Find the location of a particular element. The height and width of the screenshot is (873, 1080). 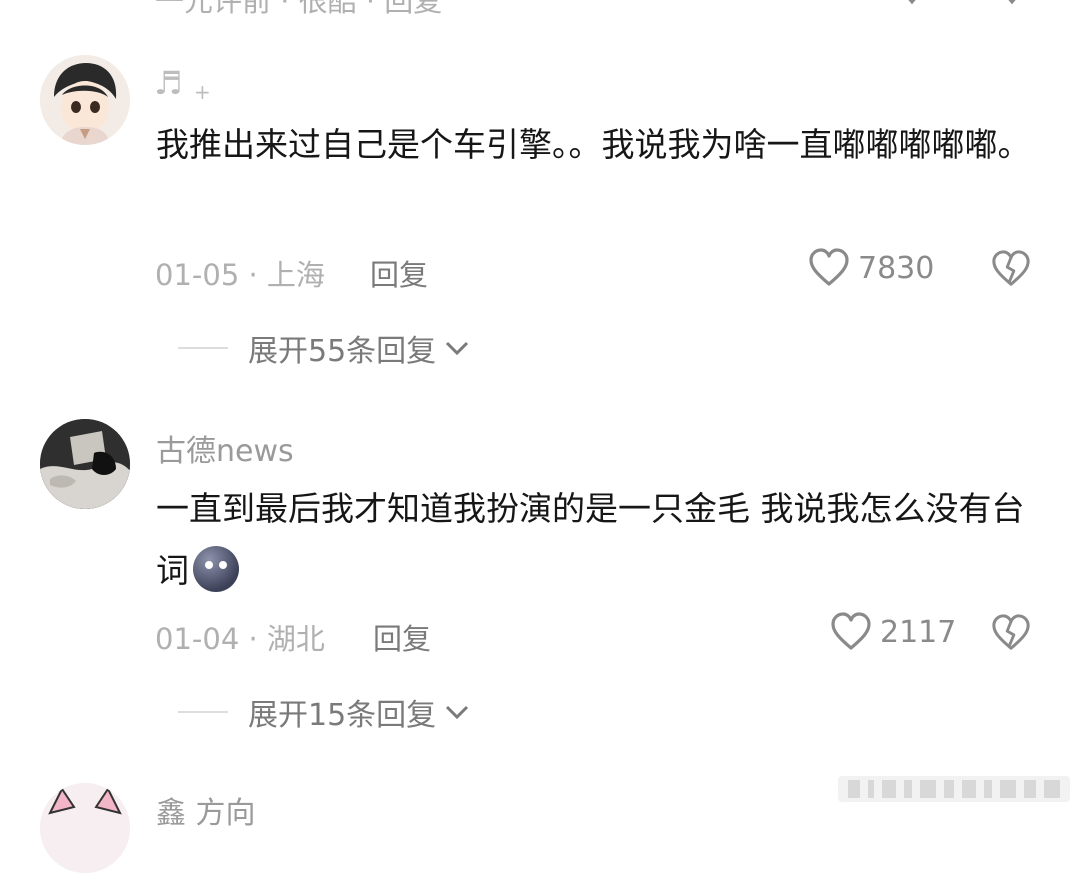

comment-text: 我推出来过自己是个车引擎。。我说我为啥一直嘟嘟嘟嘟嘟。 is located at coordinates (596, 145).